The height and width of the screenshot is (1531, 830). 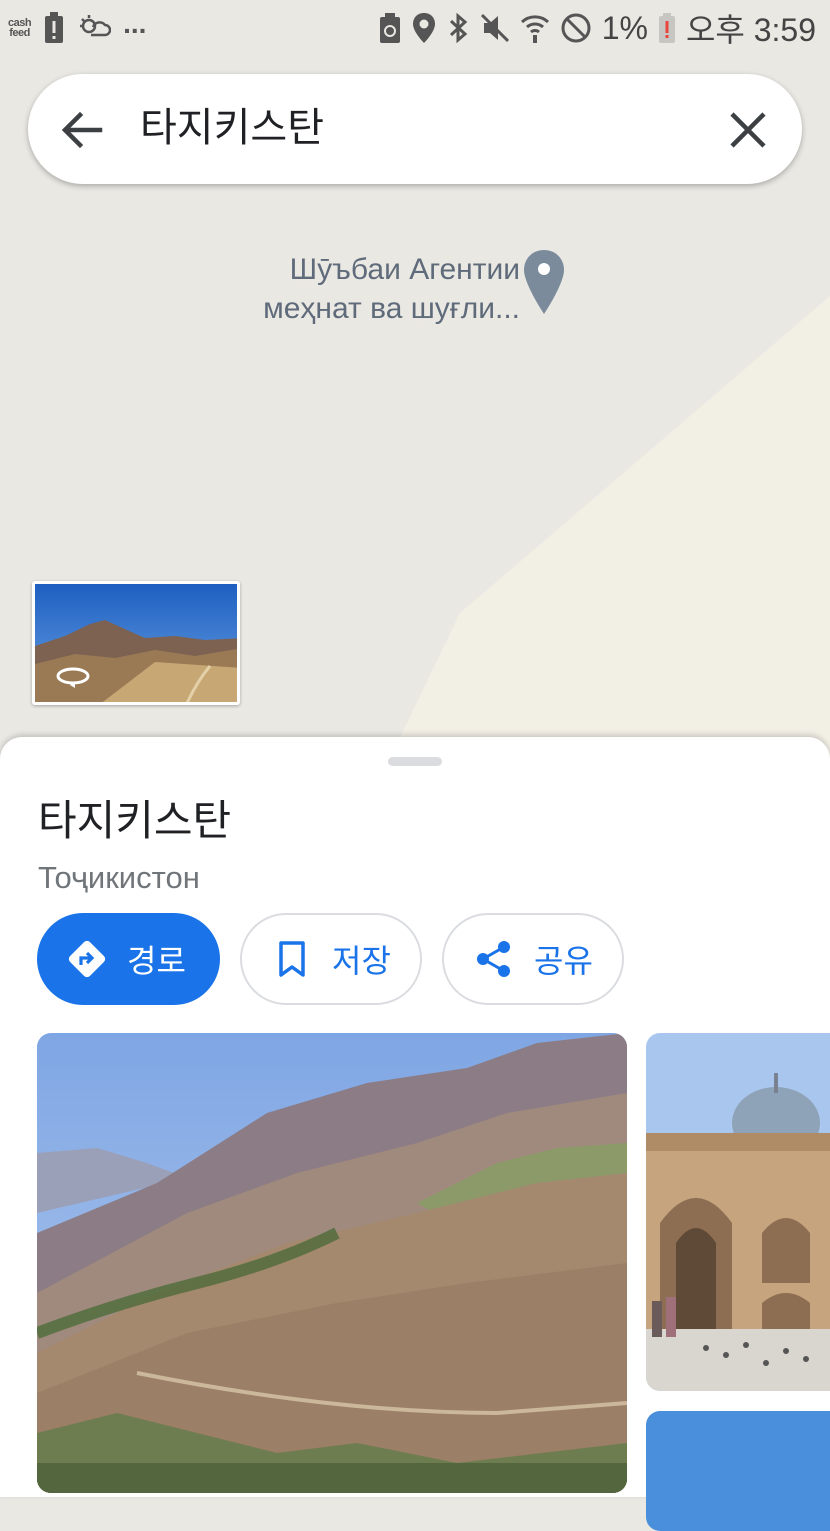 What do you see at coordinates (20, 28) in the screenshot?
I see `cashfeed-app-icon: cash feed` at bounding box center [20, 28].